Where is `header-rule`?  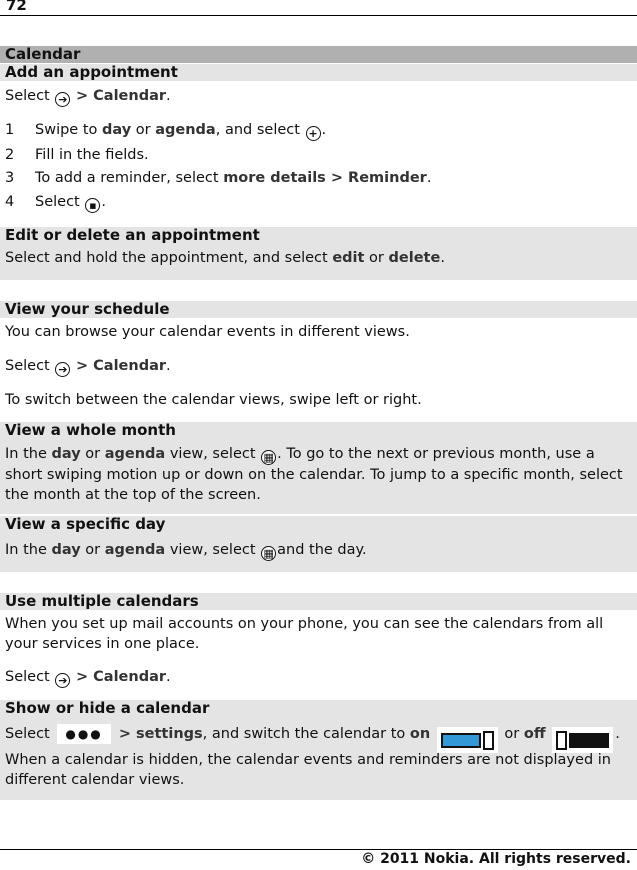 header-rule is located at coordinates (318, 15).